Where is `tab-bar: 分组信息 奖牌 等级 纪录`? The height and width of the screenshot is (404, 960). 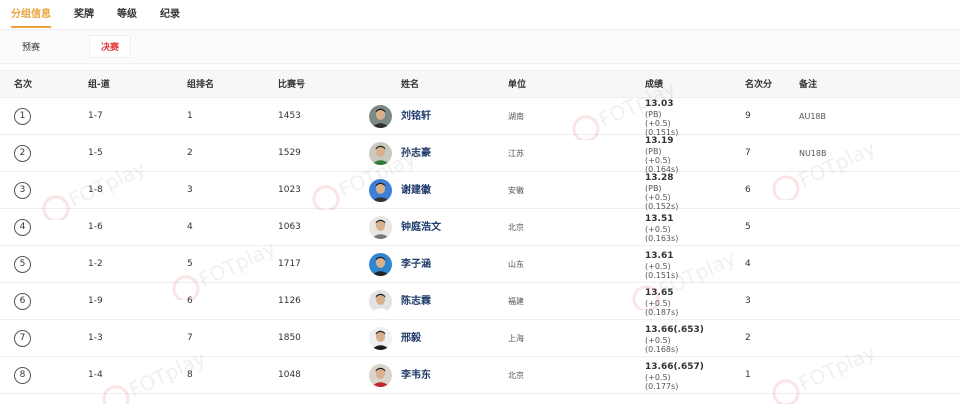
tab-bar: 分组信息 奖牌 等级 纪录 is located at coordinates (480, 15).